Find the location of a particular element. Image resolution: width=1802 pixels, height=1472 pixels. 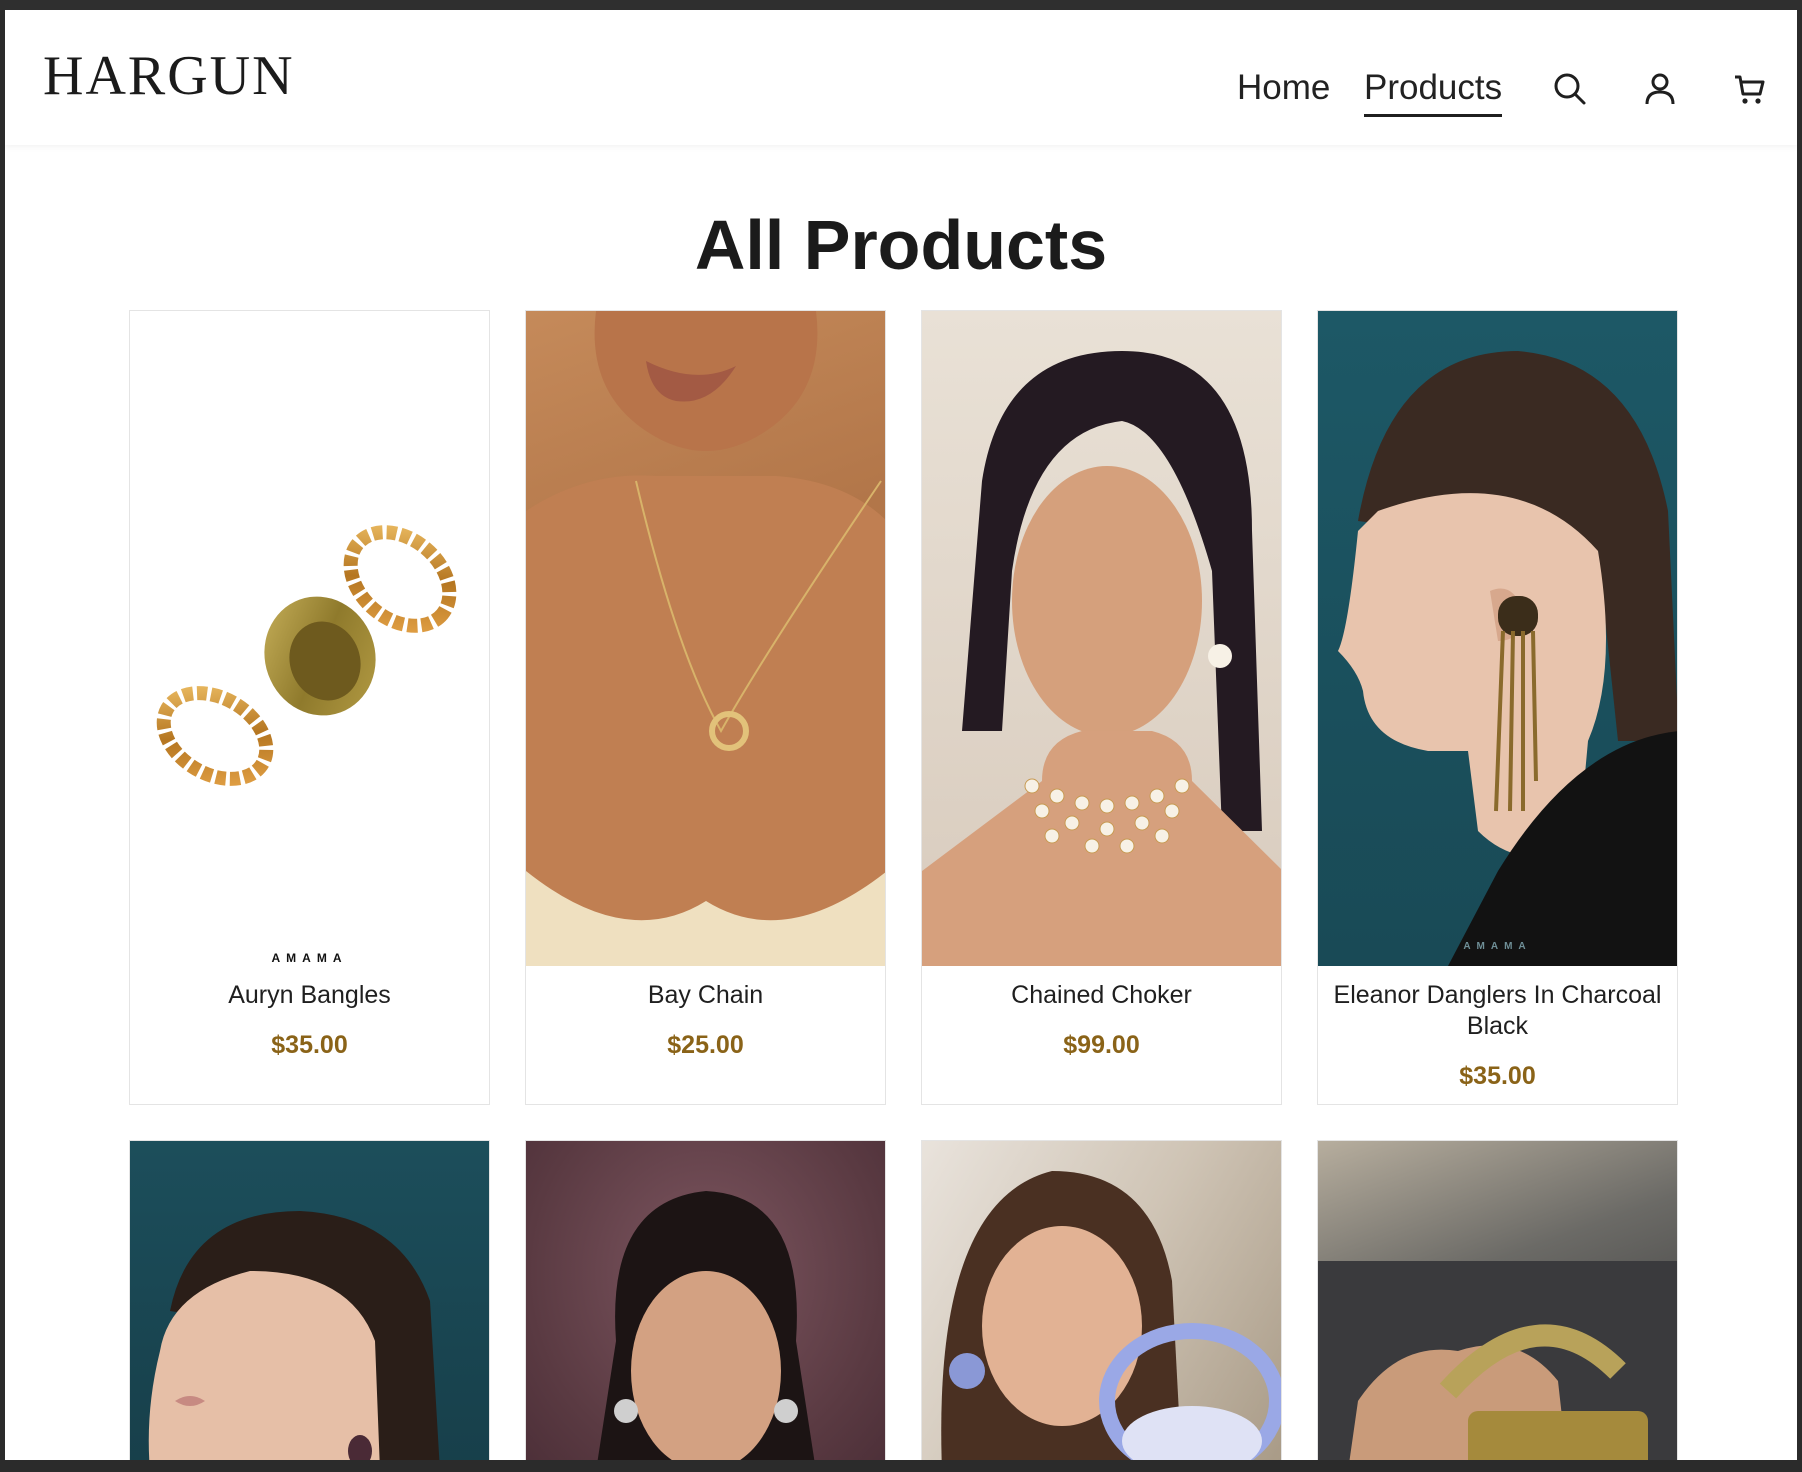

product-card-chained-choker: Chained Choker $99.00 is located at coordinates (1101, 707).